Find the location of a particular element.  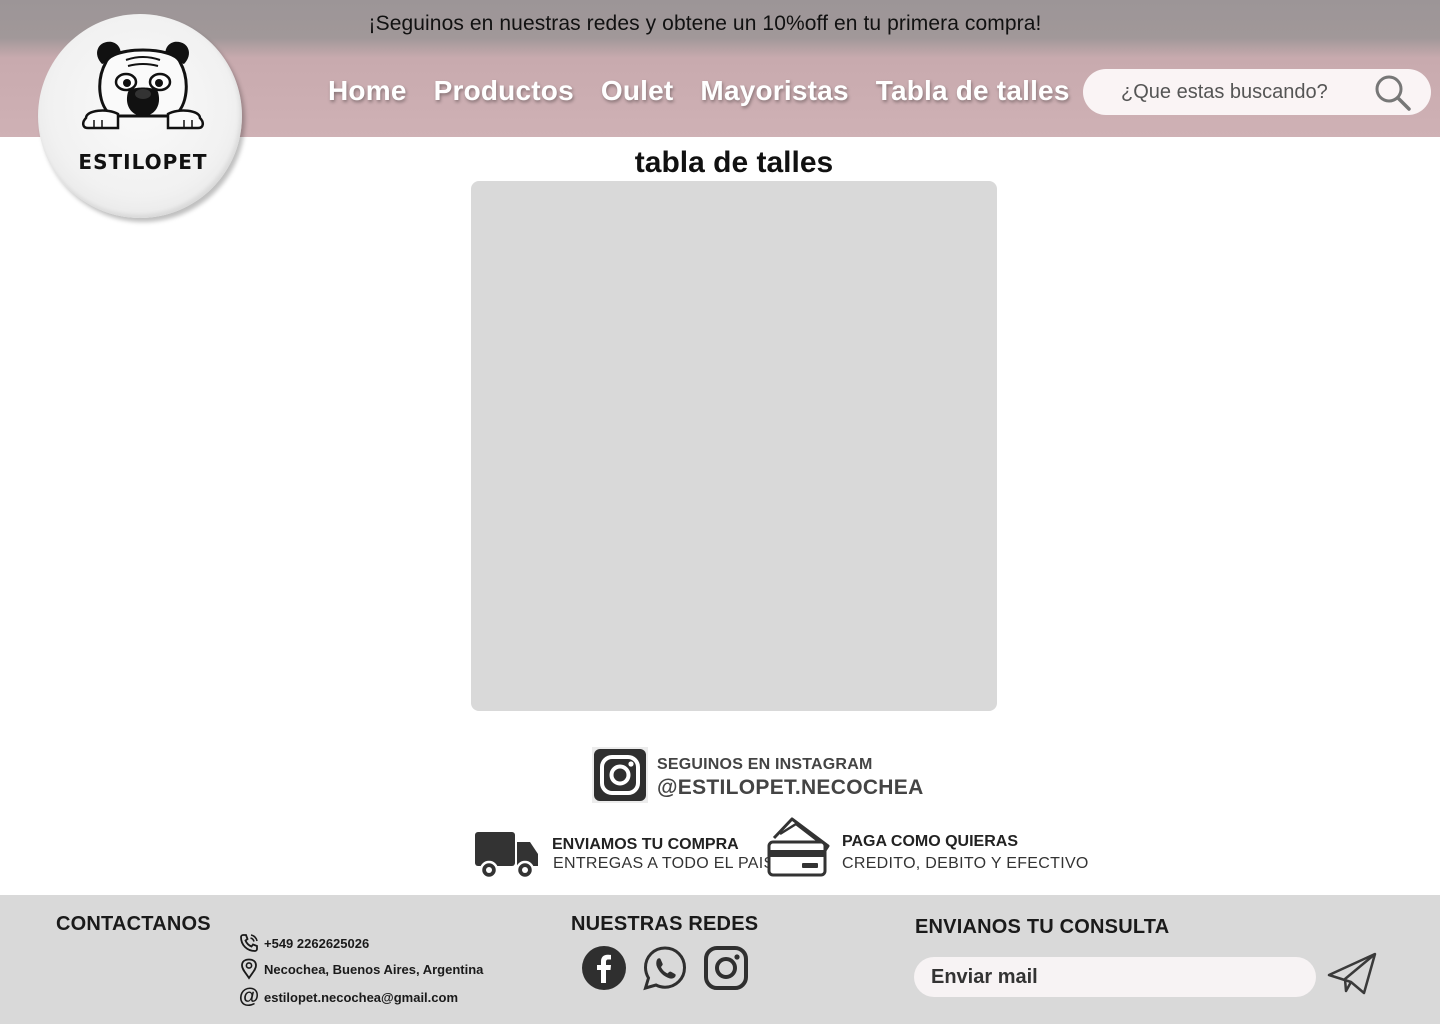

contact-phone: +549 2262625026 is located at coordinates (303, 943).